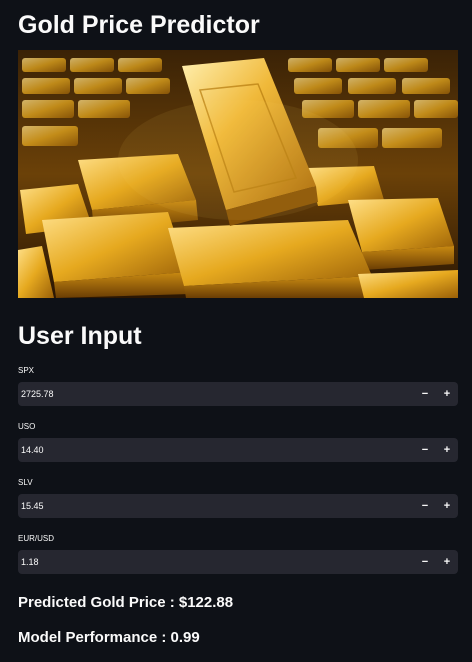 The width and height of the screenshot is (472, 662). I want to click on predicted-price-text: Predicted Gold Price : $122.88, so click(126, 602).